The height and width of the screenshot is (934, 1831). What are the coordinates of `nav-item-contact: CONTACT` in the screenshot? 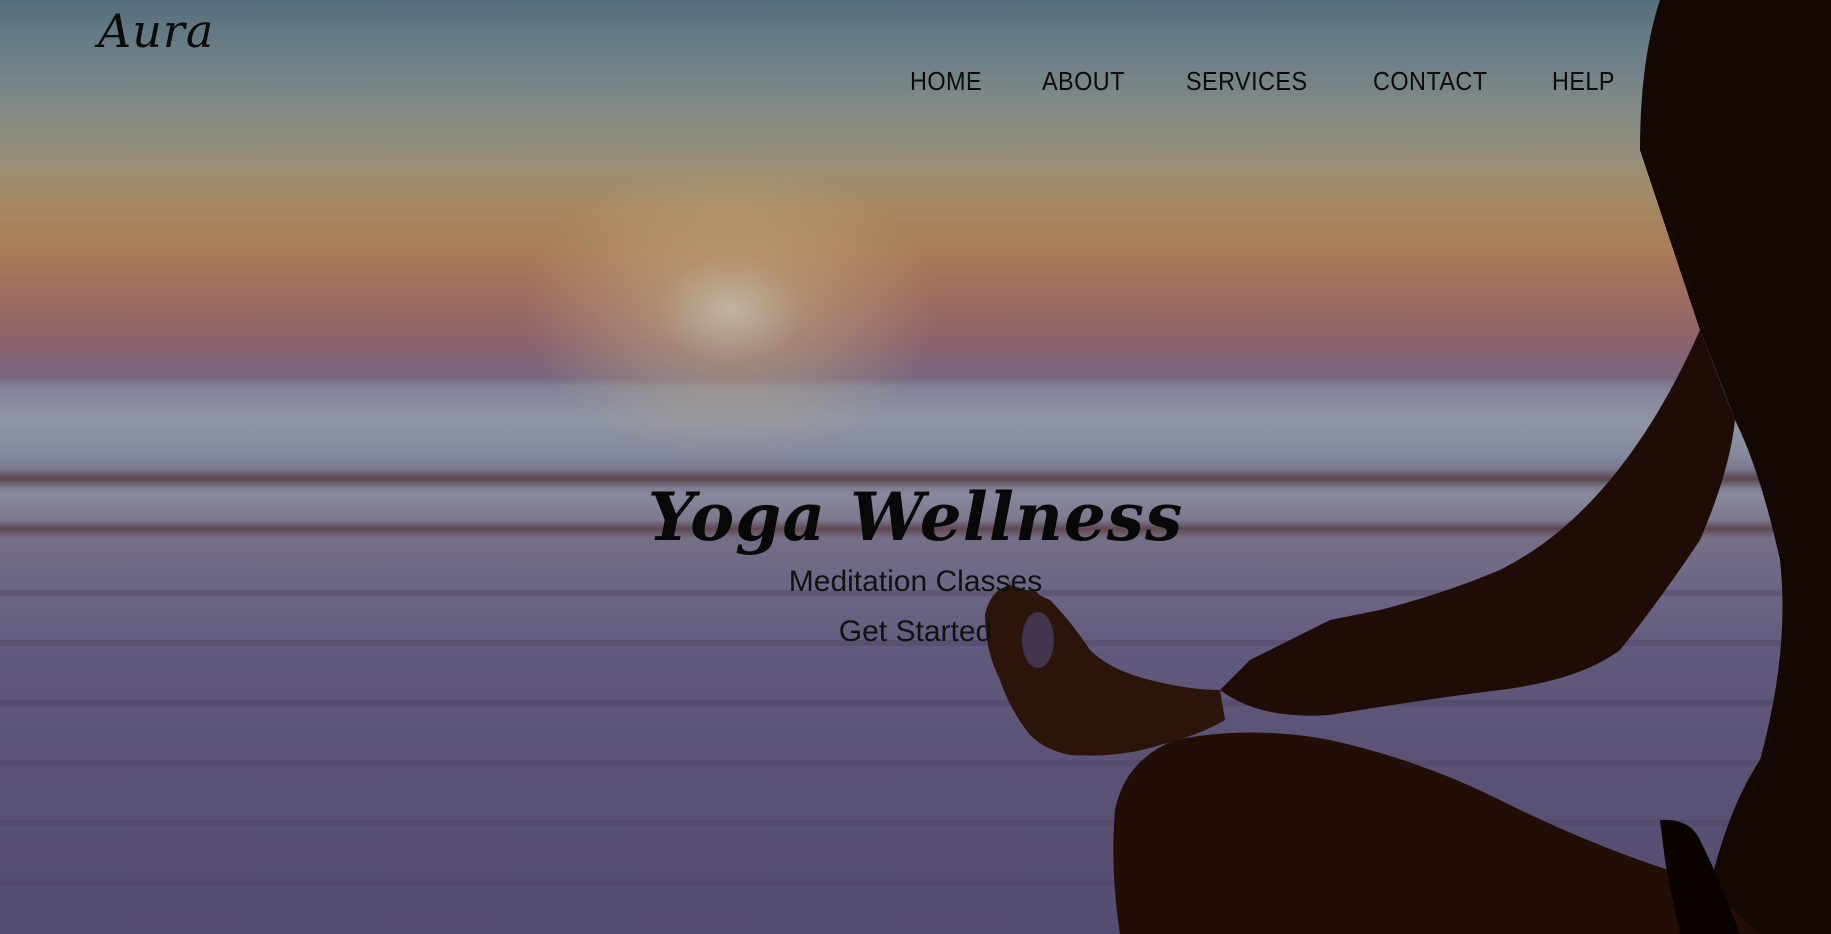 It's located at (1430, 81).